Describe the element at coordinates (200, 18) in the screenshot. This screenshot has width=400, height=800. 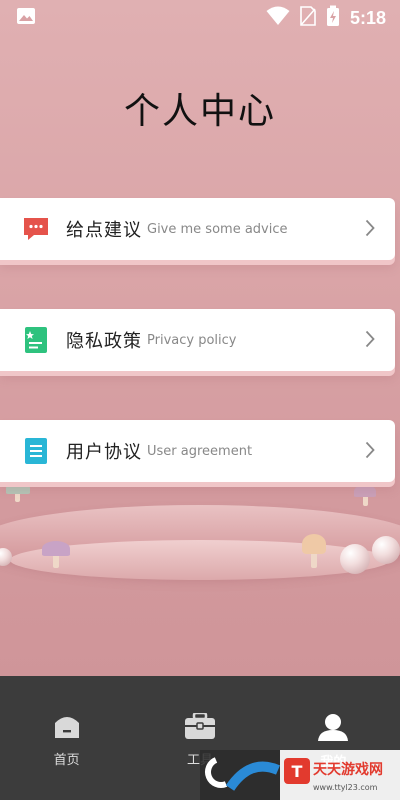
I see `status-bar: 5:18` at that location.